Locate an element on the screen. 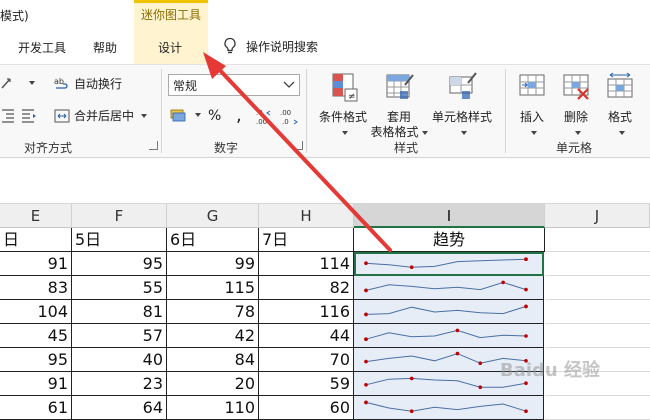  percent-style-button: % is located at coordinates (214, 116).